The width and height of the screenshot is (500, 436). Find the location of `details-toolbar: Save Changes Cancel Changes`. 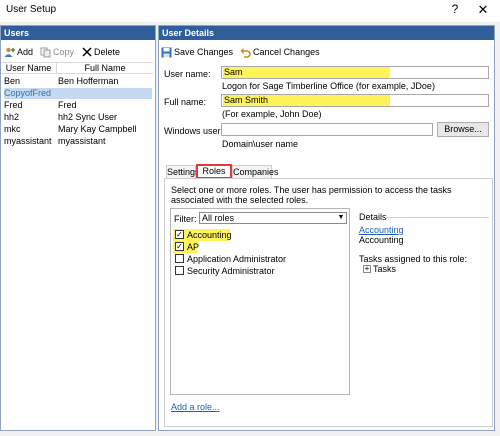

details-toolbar: Save Changes Cancel Changes is located at coordinates (244, 52).